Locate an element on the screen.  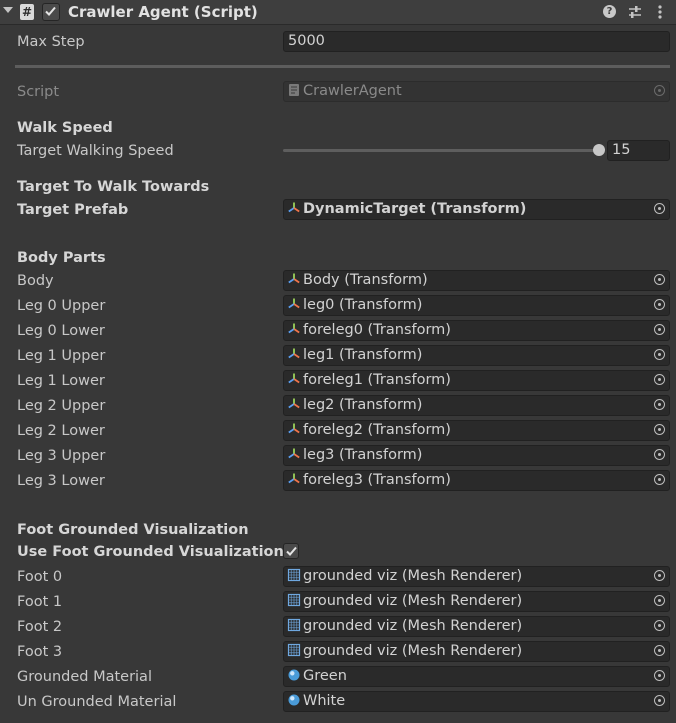
body-part-label: Leg 3 Lower is located at coordinates (61, 481).